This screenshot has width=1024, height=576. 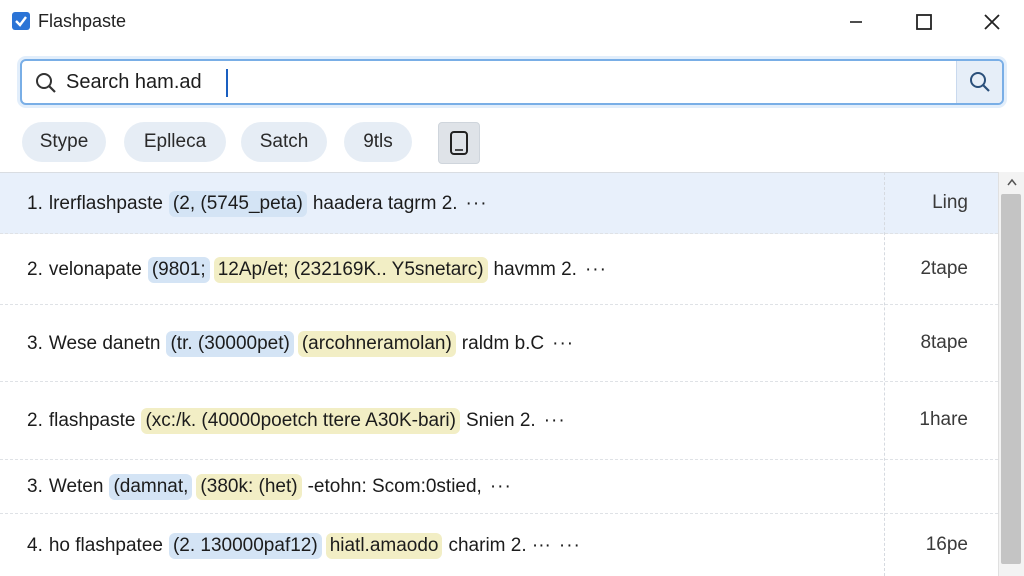 I want to click on app-title: Flashpaste, so click(x=82, y=21).